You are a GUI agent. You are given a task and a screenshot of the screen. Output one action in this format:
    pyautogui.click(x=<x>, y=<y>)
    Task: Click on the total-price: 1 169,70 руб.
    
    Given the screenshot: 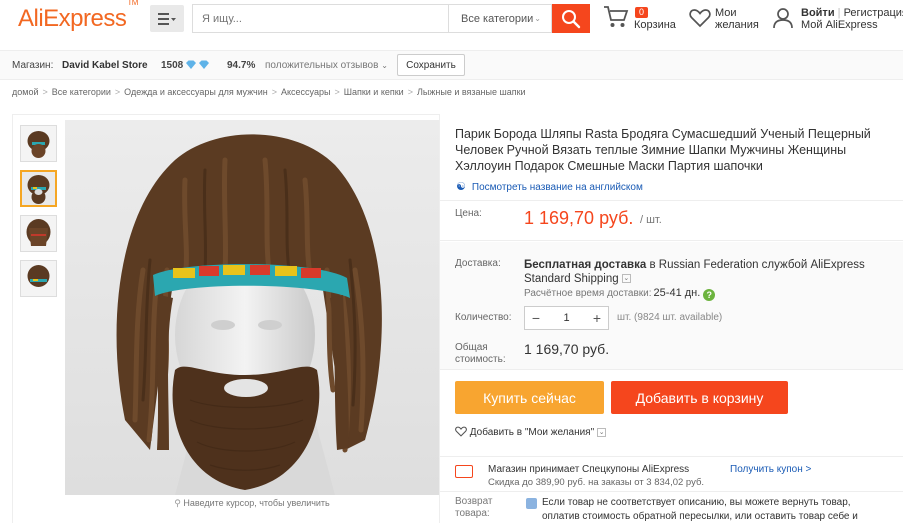 What is the action you would take?
    pyautogui.click(x=567, y=349)
    